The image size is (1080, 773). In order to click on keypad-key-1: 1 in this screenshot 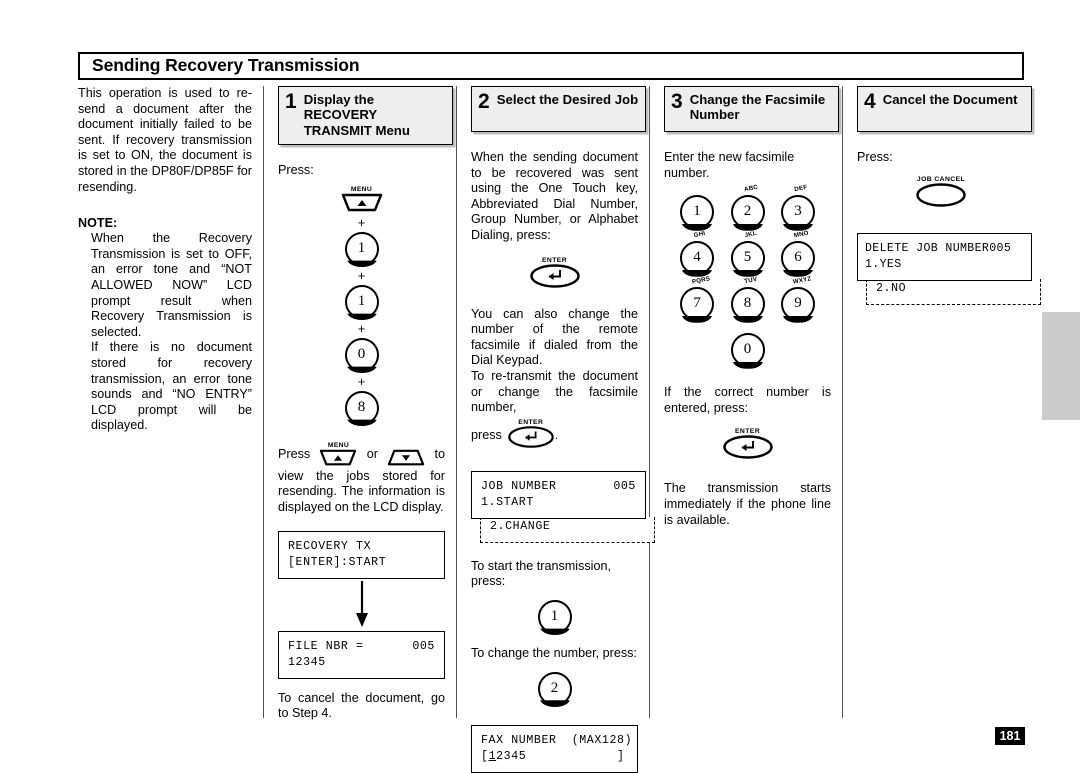, I will do `click(697, 213)`.